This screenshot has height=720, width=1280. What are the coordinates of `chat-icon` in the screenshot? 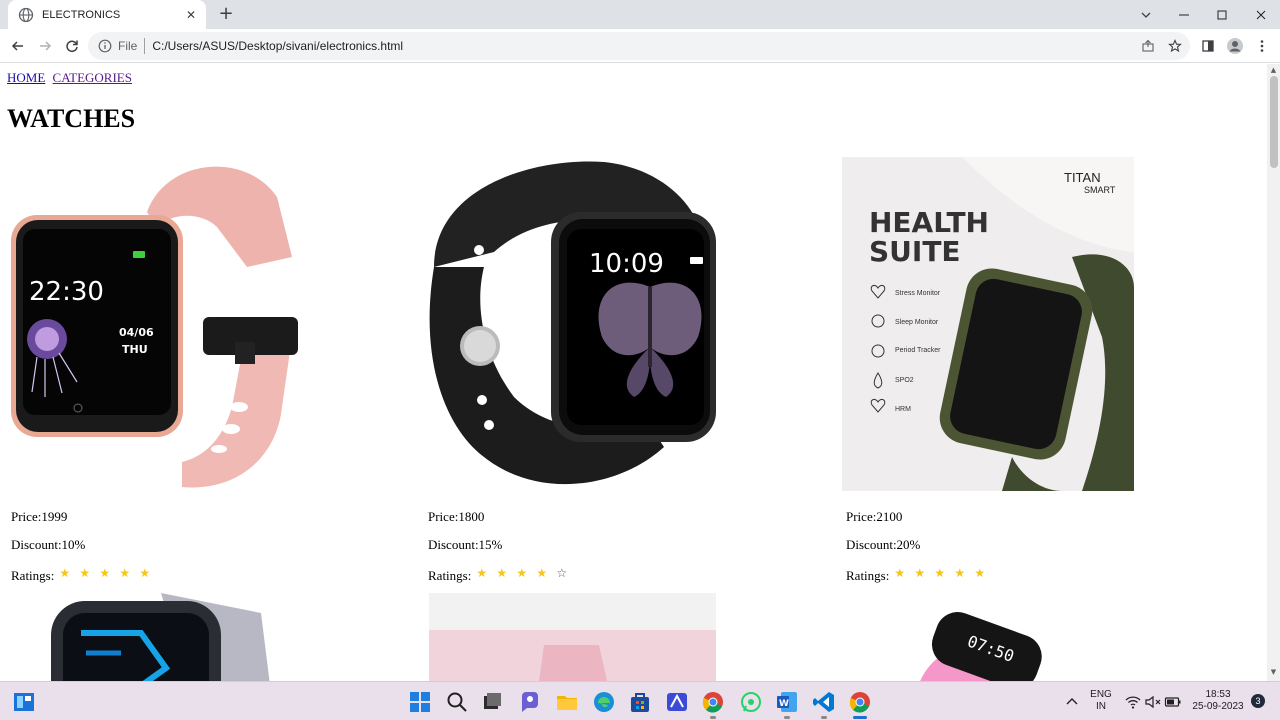 It's located at (530, 702).